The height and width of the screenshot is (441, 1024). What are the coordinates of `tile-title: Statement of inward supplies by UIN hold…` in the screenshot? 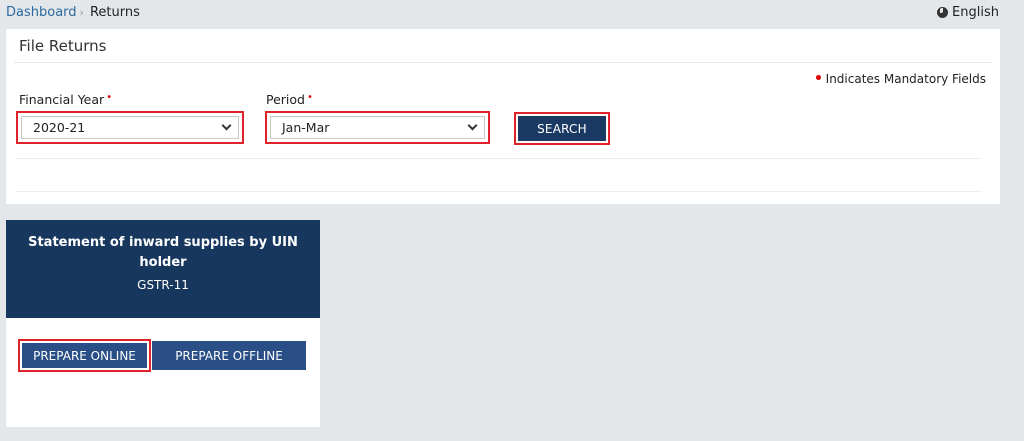 It's located at (163, 252).